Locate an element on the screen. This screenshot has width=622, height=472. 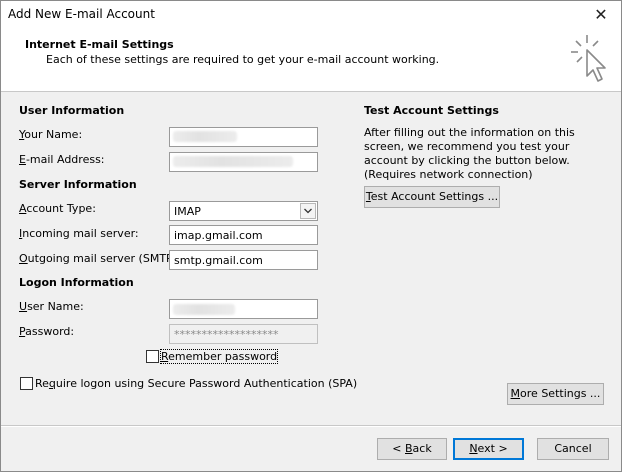
user-name-label-text: ser Name: is located at coordinates (55, 306).